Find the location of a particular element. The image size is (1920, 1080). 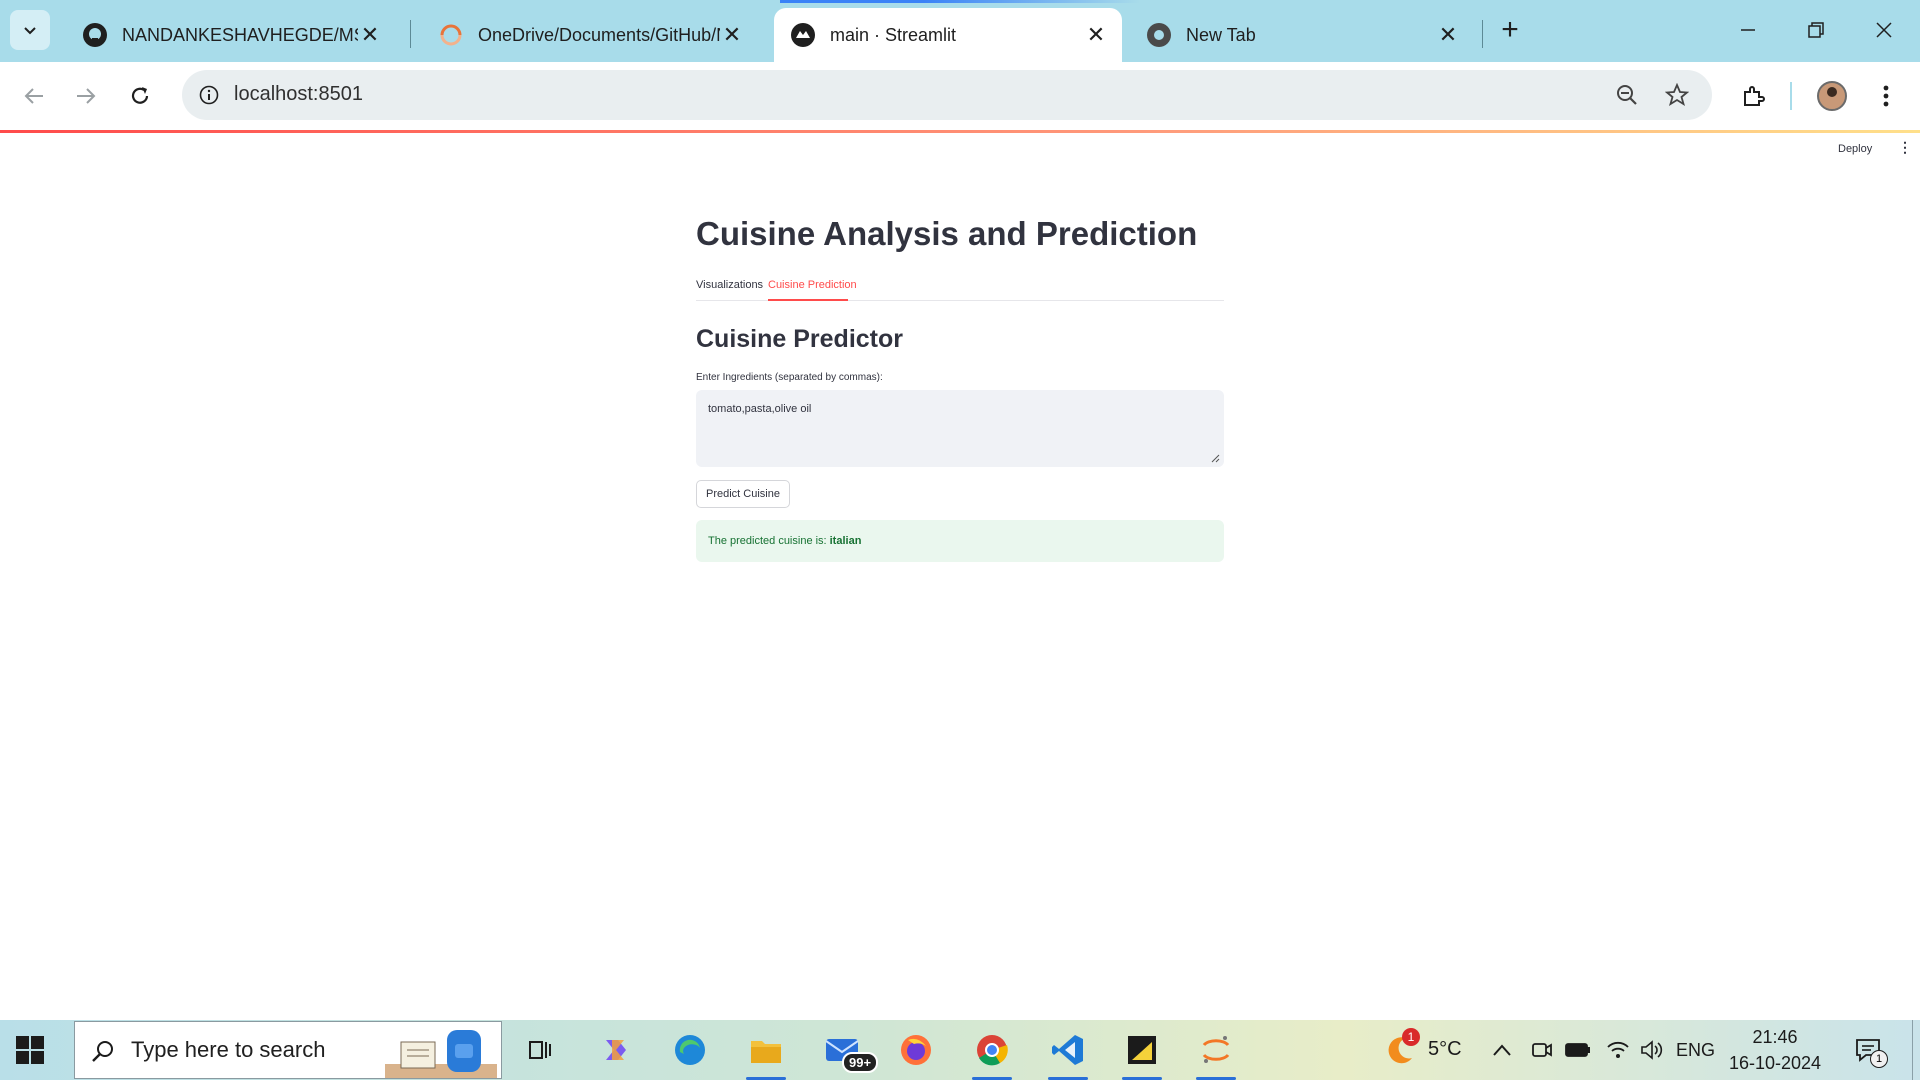

loading-icon is located at coordinates (451, 35).